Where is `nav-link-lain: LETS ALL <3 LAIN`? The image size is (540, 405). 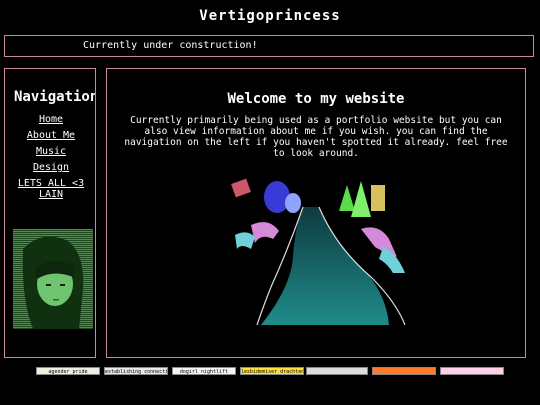
nav-link-lain: LETS ALL <3 LAIN is located at coordinates (50, 189).